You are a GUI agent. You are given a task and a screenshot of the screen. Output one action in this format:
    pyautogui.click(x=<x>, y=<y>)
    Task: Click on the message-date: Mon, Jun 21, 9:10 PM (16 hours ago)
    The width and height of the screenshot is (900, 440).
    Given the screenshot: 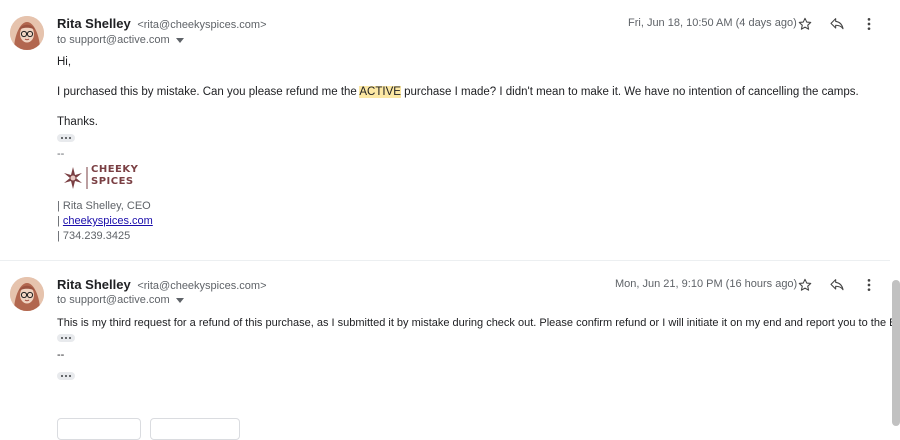 What is the action you would take?
    pyautogui.click(x=706, y=284)
    